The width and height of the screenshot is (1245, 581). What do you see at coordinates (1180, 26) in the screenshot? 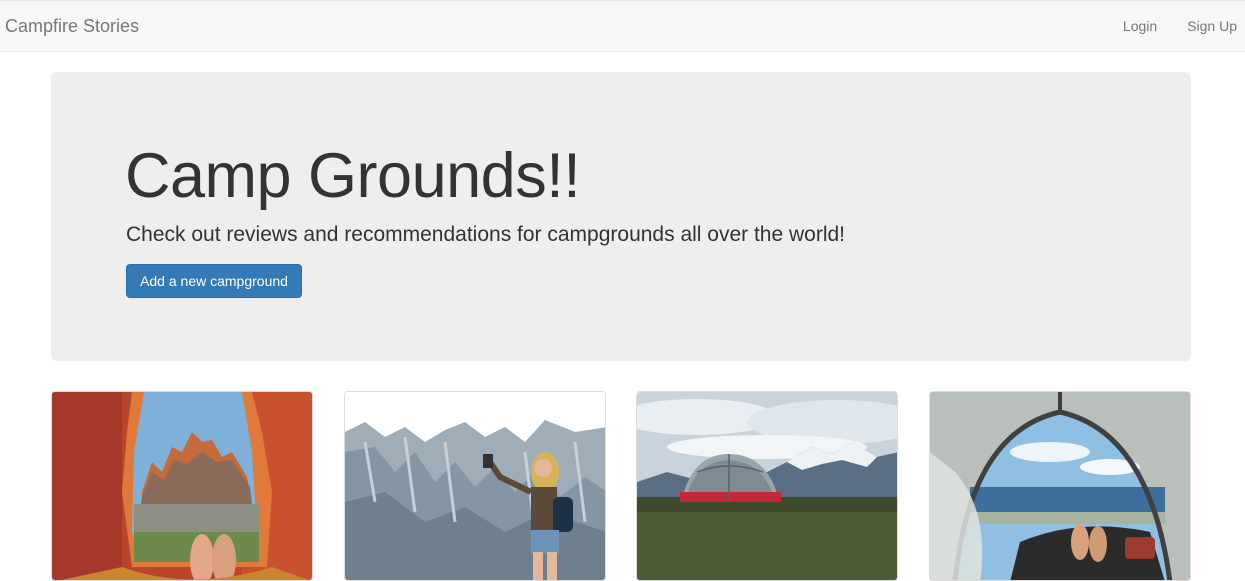
I see `nav-right: Login Sign Up` at bounding box center [1180, 26].